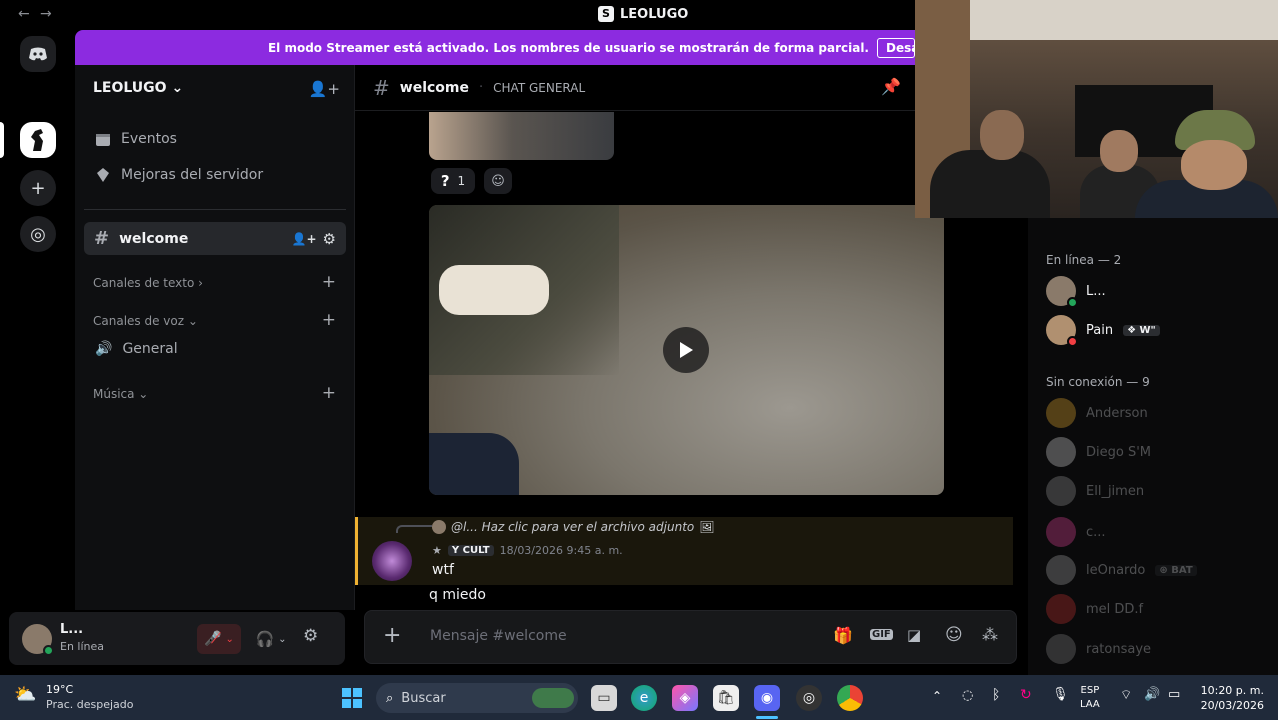 The image size is (1278, 720). Describe the element at coordinates (914, 635) in the screenshot. I see `sticker-icon: ◪` at that location.